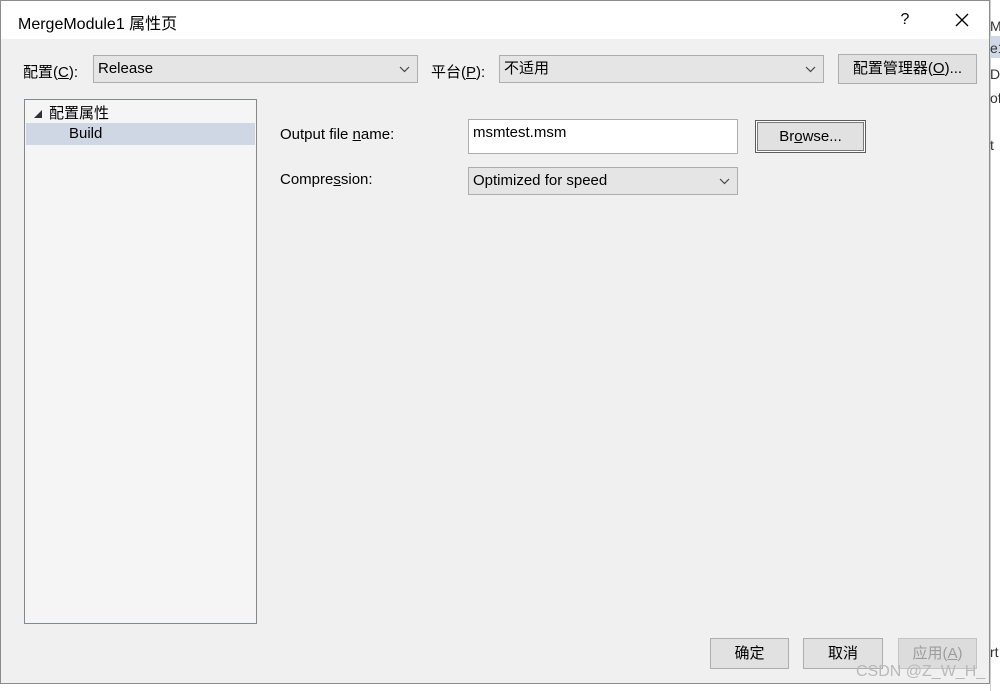 The image size is (1000, 691). Describe the element at coordinates (86, 133) in the screenshot. I see `tree-item-label: Build` at that location.